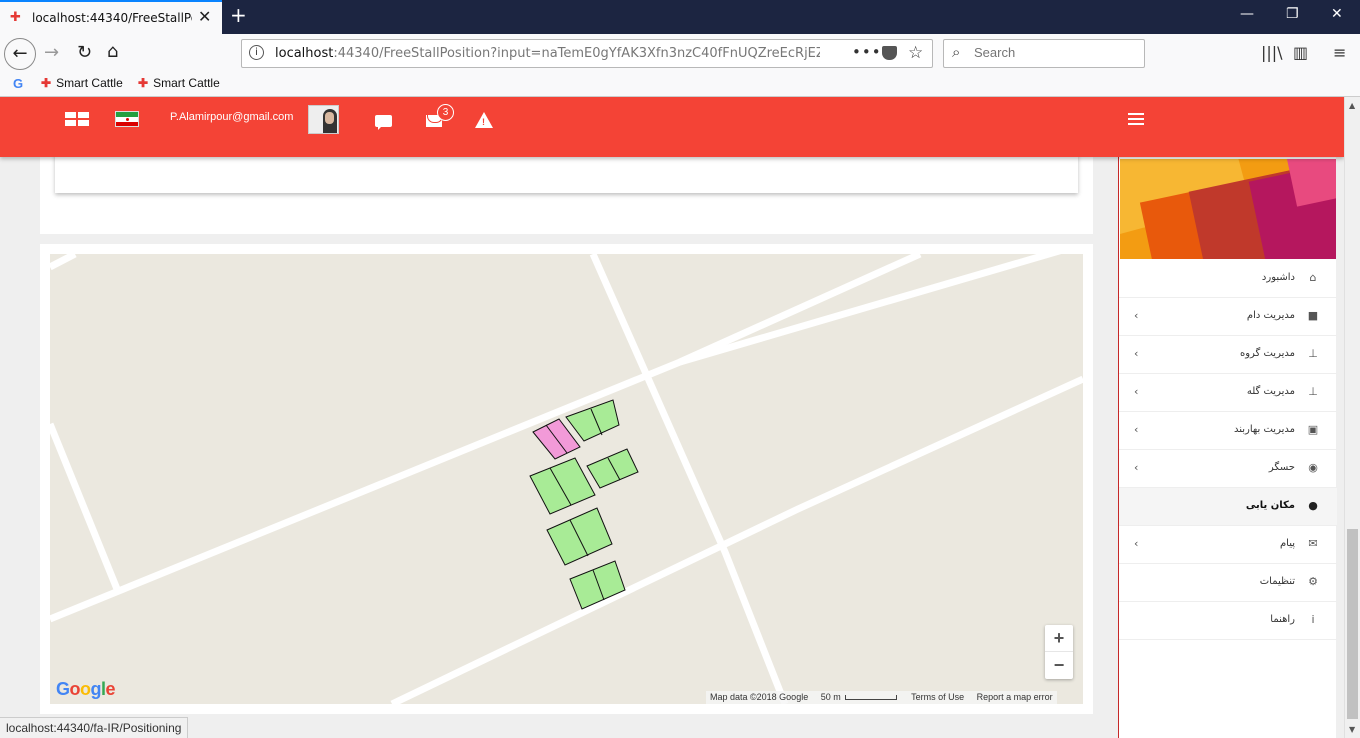  What do you see at coordinates (889, 53) in the screenshot?
I see `pocket-icon` at bounding box center [889, 53].